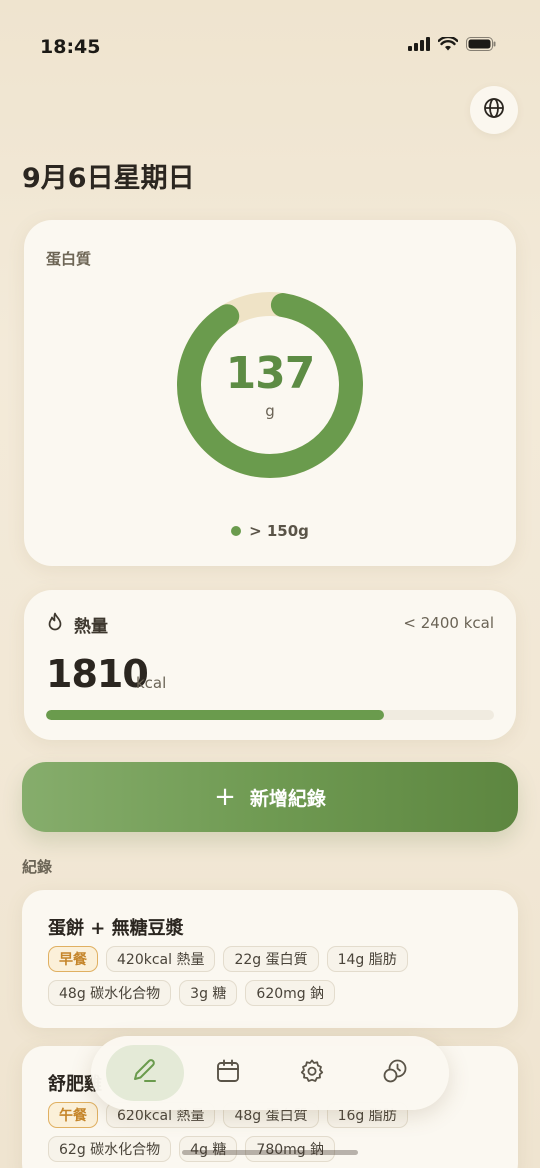  I want to click on globe-icon, so click(494, 110).